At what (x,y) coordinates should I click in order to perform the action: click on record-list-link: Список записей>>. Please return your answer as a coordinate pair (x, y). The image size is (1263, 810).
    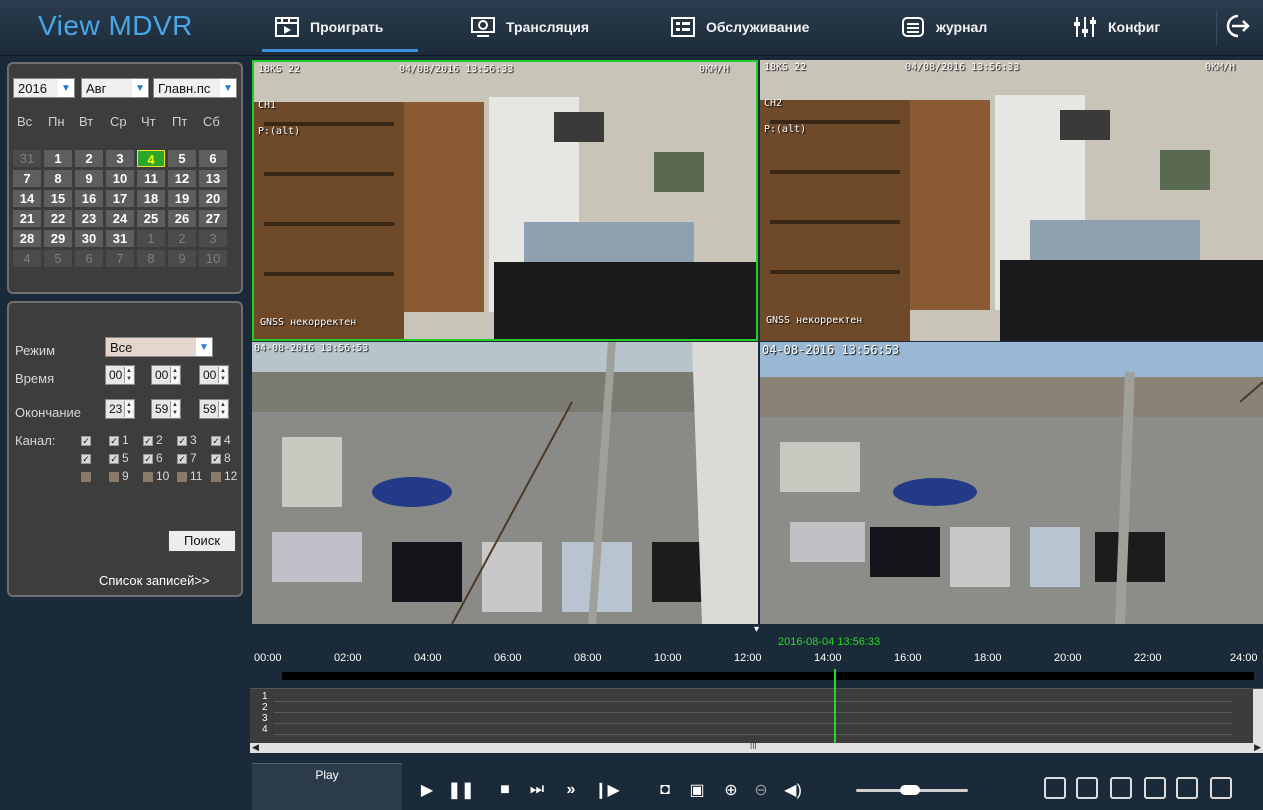
    Looking at the image, I should click on (154, 580).